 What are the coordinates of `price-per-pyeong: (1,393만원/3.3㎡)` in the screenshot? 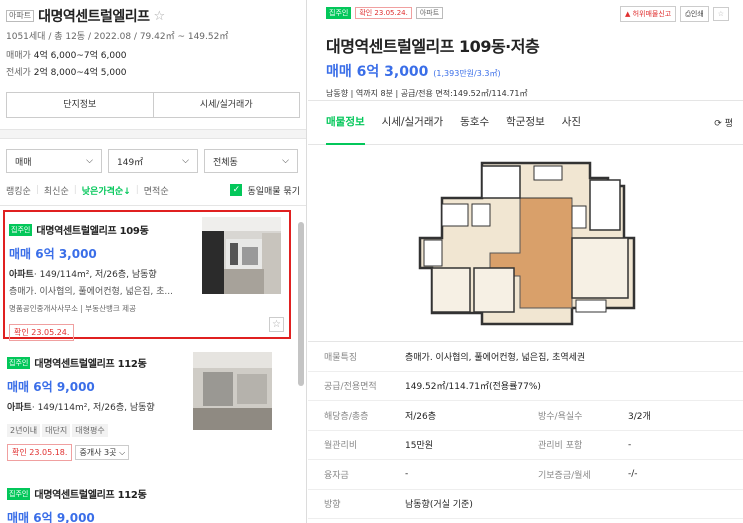 It's located at (467, 73).